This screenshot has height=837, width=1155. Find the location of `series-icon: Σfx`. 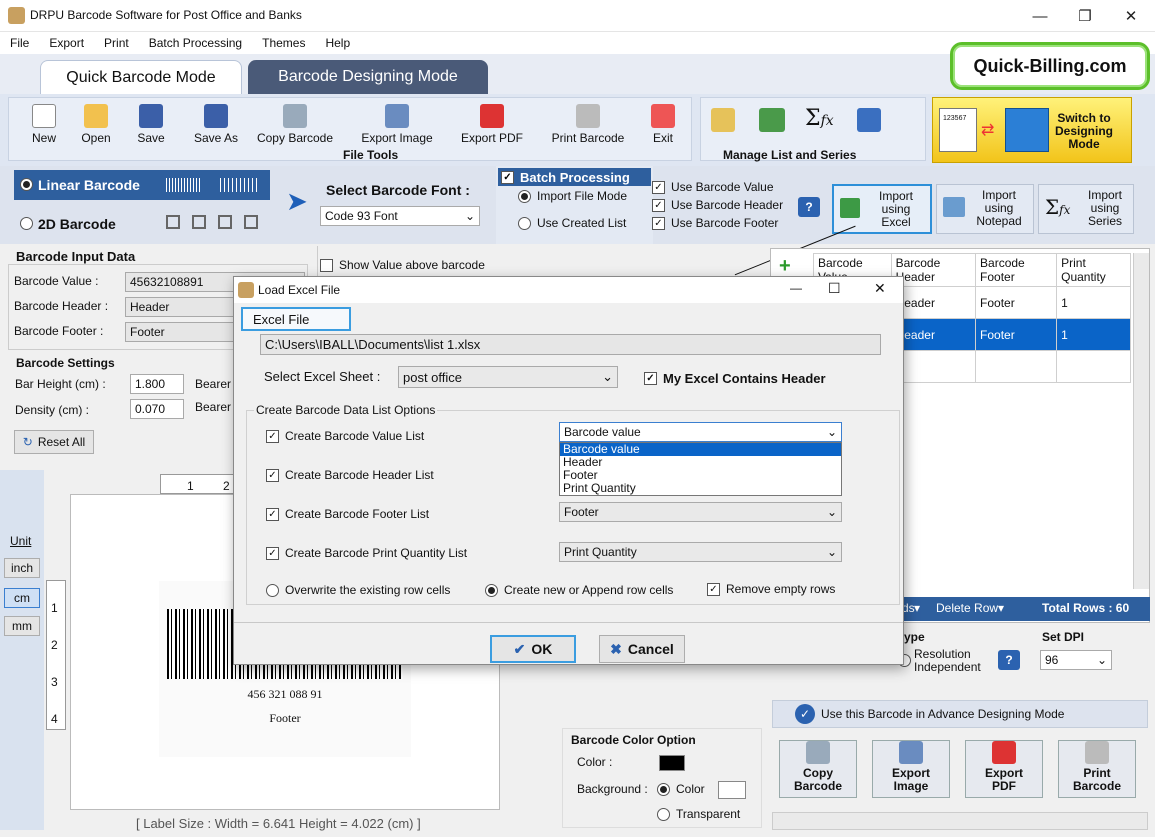

series-icon: Σfx is located at coordinates (819, 118).